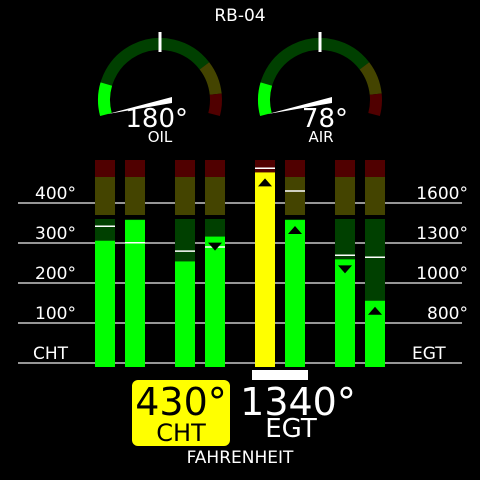 The width and height of the screenshot is (480, 480). I want to click on cyl4-egt-caution-zone, so click(375, 196).